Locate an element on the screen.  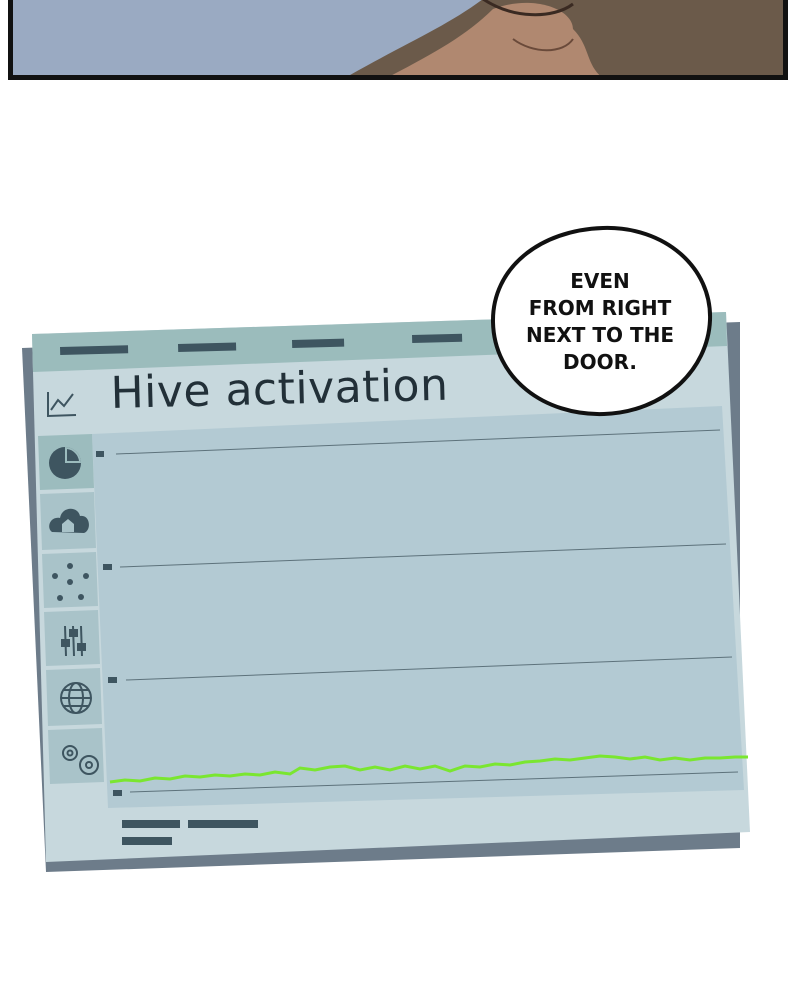
header-band is located at coordinates (379, 342).